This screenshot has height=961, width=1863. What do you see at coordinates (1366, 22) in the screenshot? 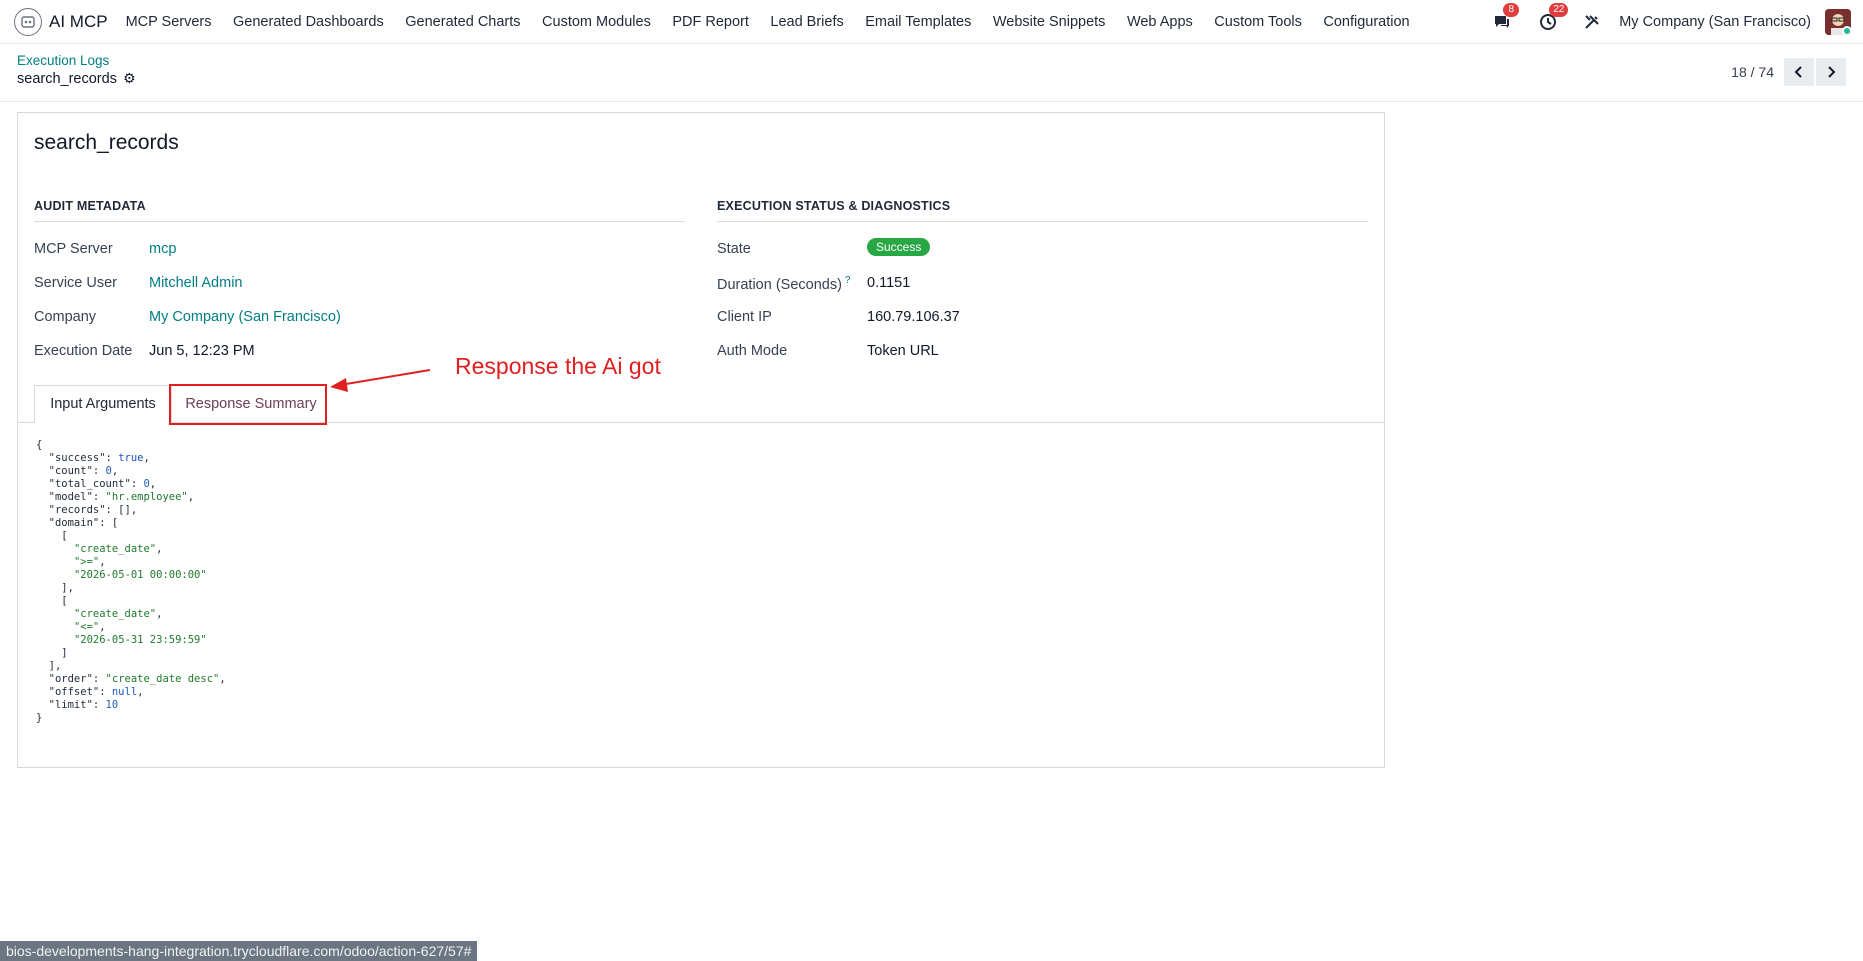
I see `menu-configuration: Configuration` at bounding box center [1366, 22].